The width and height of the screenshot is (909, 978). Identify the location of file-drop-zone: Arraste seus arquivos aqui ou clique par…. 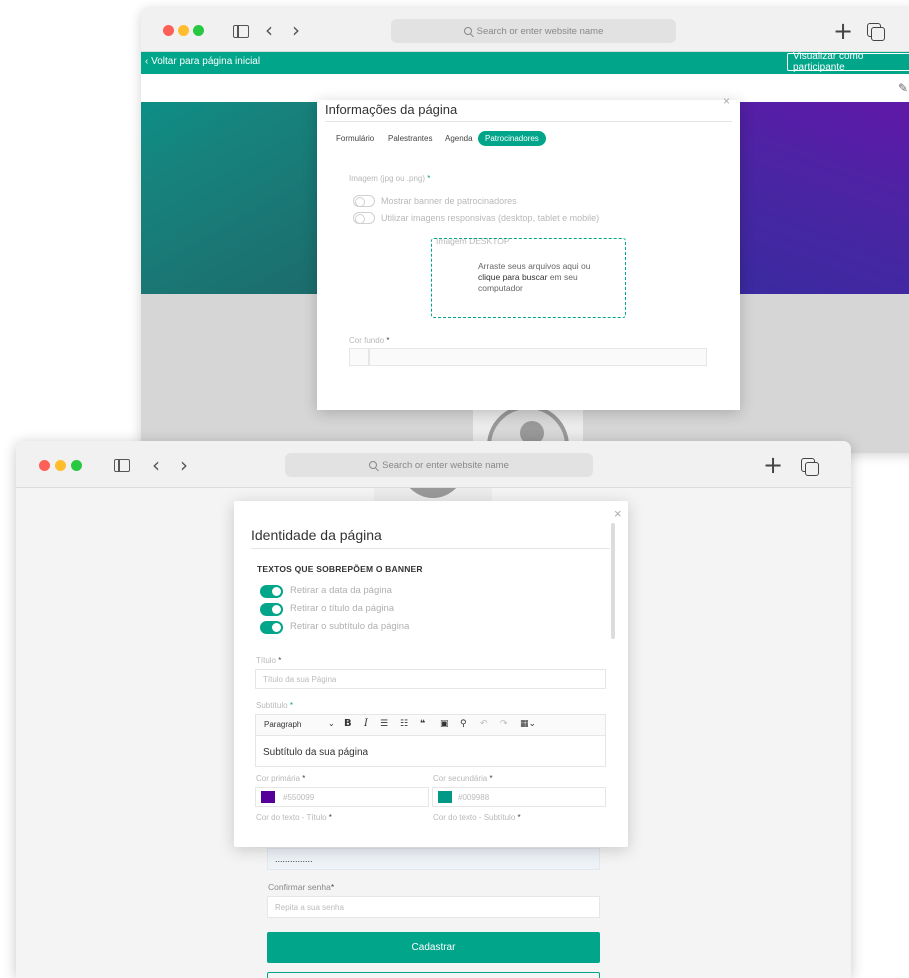
(528, 278).